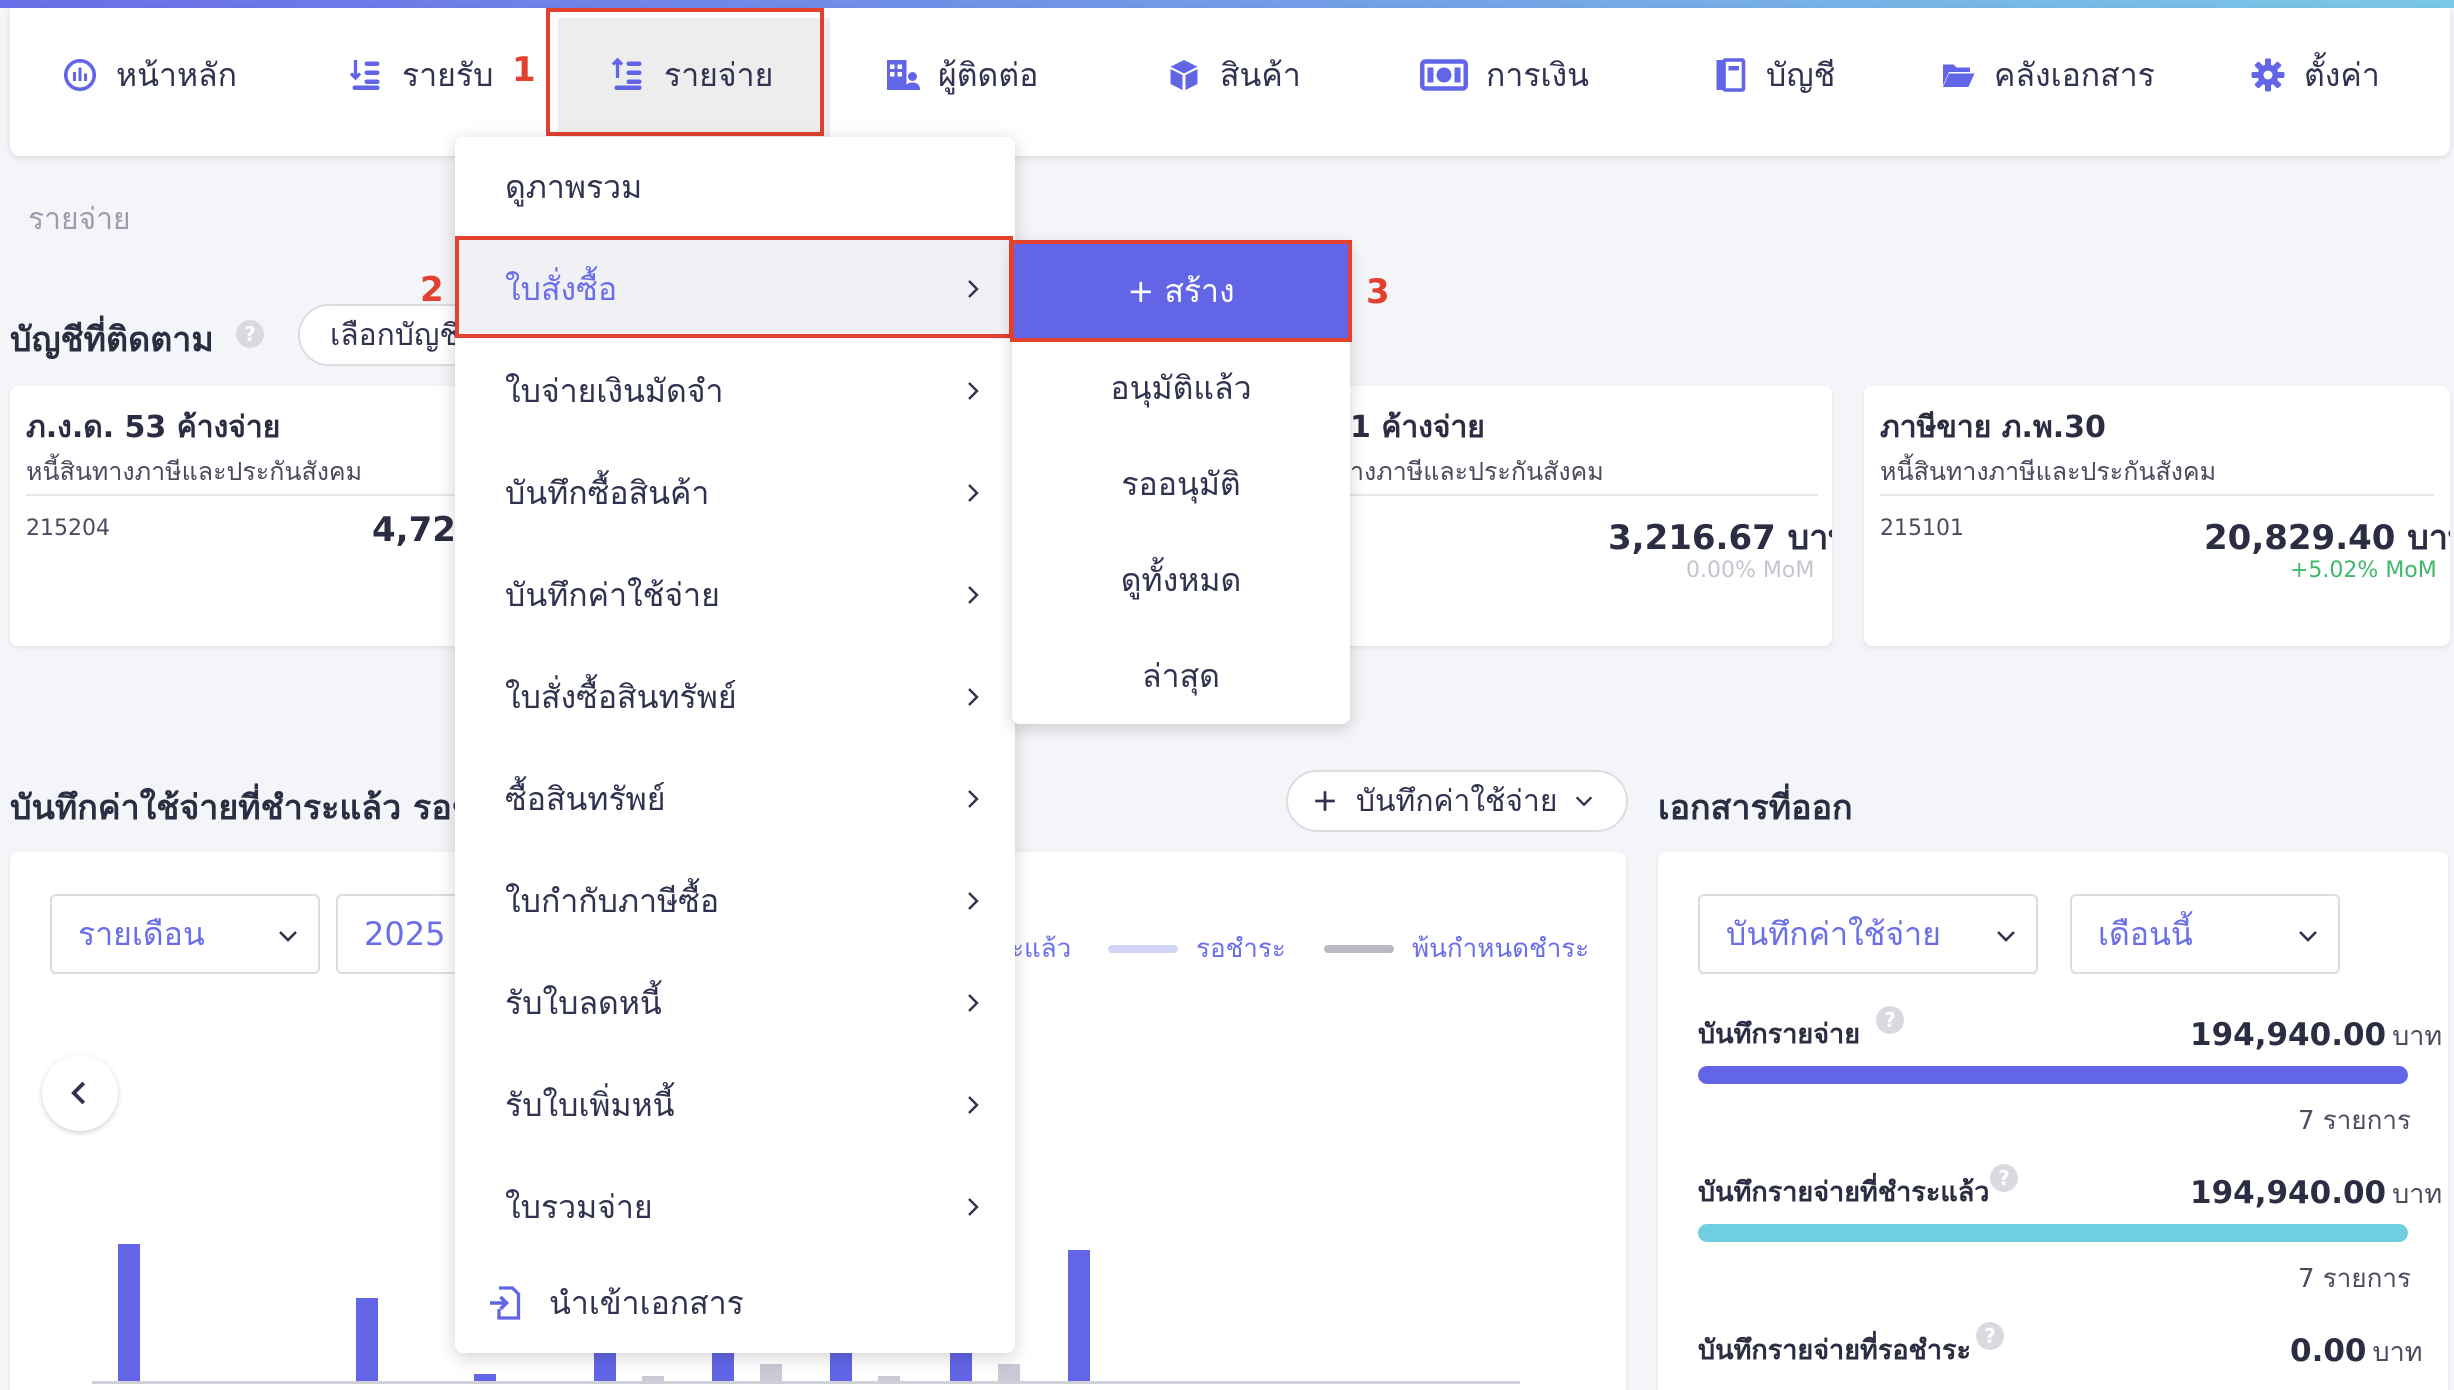  Describe the element at coordinates (1181, 484) in the screenshot. I see `submenu-item-pending-approval: รออนุมัติ` at that location.